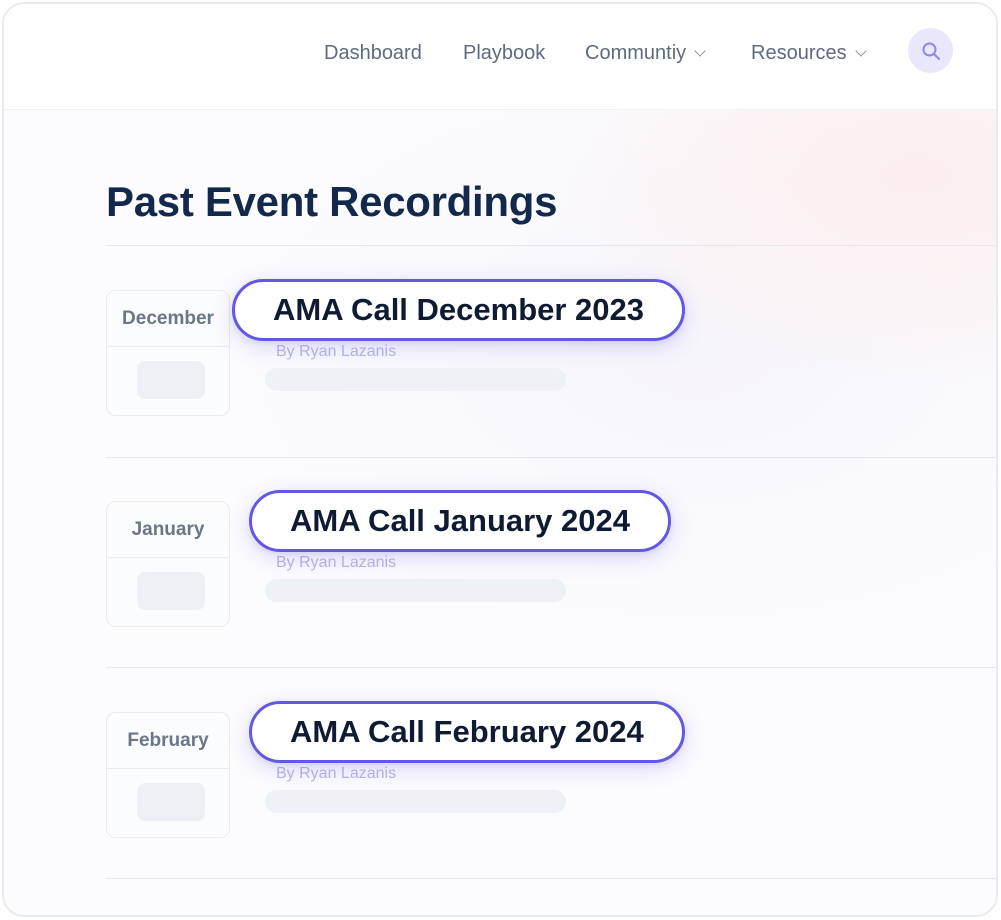 Image resolution: width=1001 pixels, height=920 pixels. Describe the element at coordinates (799, 53) in the screenshot. I see `nav-resources-label: Resources` at that location.